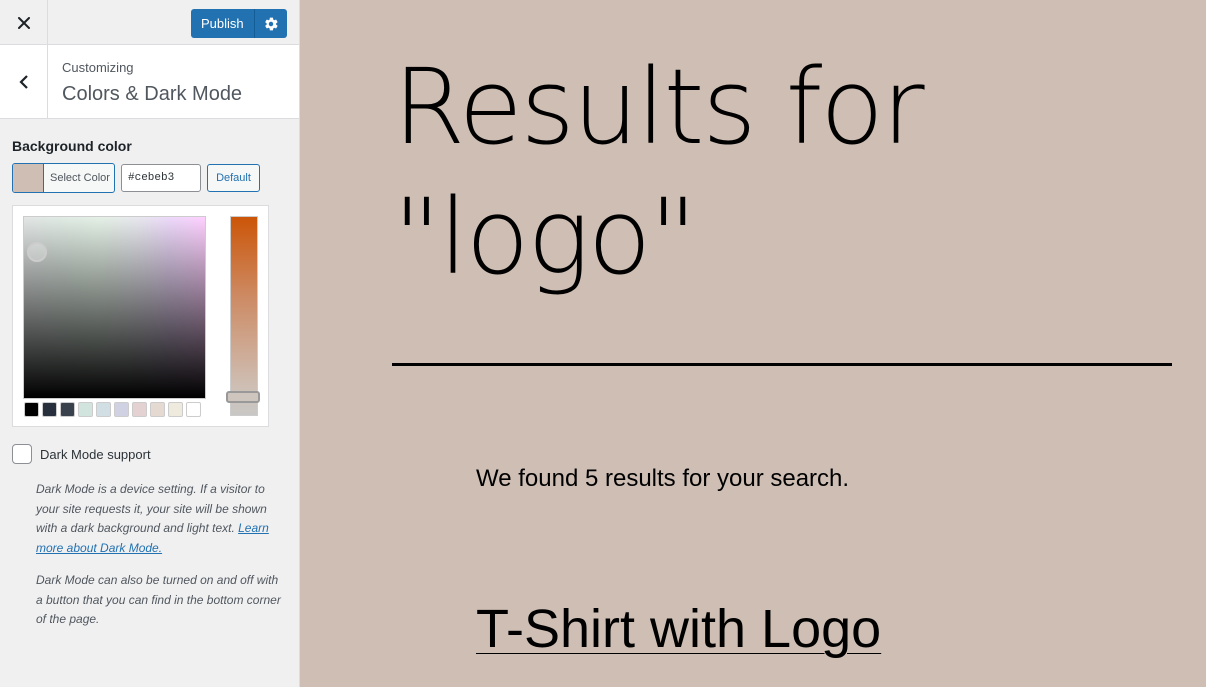 The height and width of the screenshot is (687, 1206). I want to click on current-color-swatch, so click(28, 178).